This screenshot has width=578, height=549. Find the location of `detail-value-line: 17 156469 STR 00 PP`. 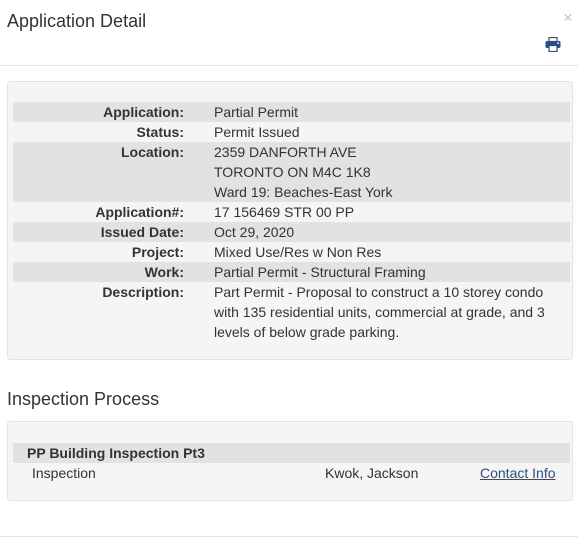

detail-value-line: 17 156469 STR 00 PP is located at coordinates (284, 212).